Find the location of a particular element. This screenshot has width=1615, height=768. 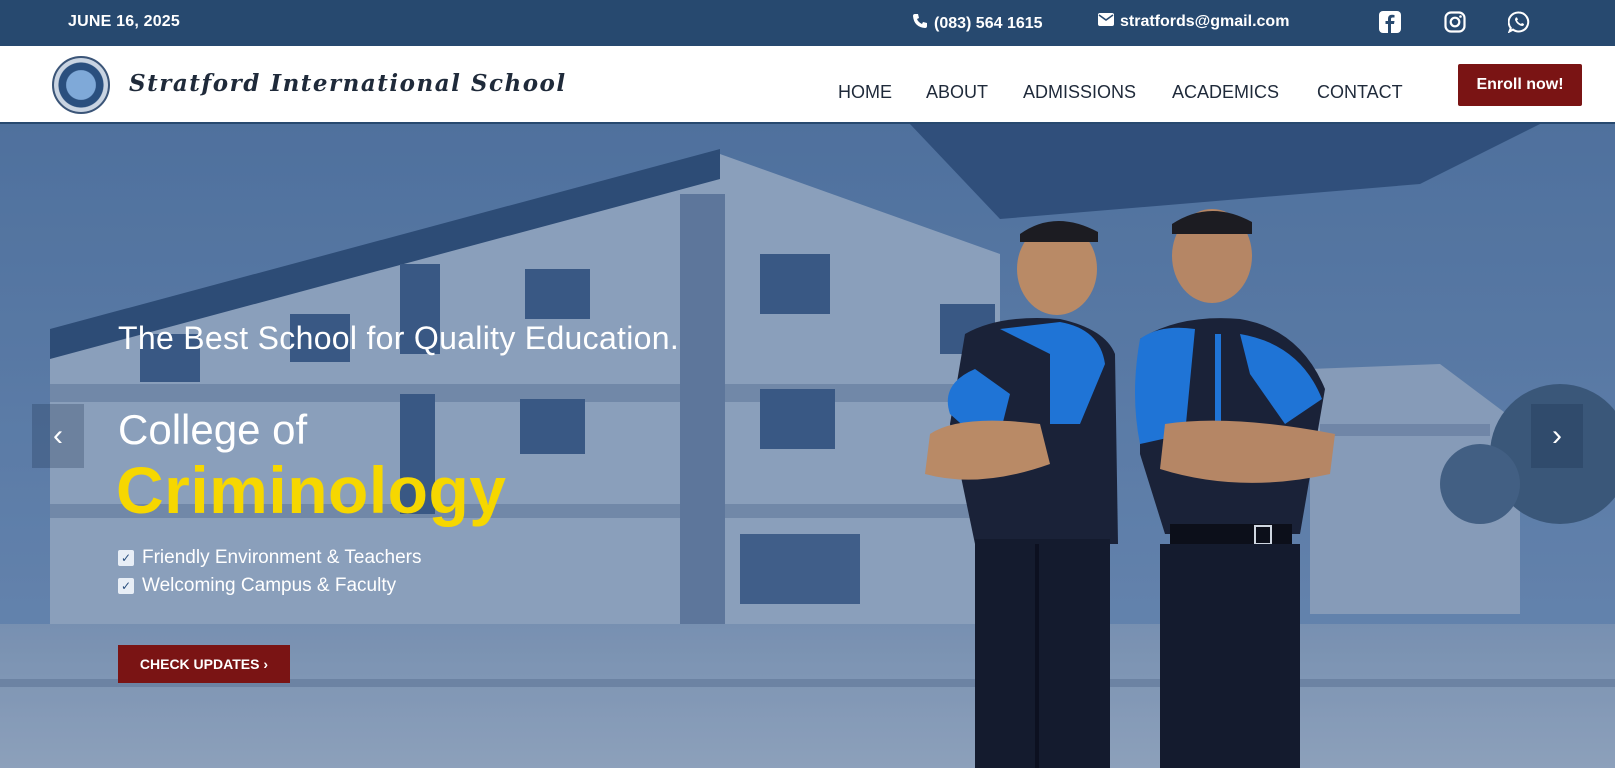

instagram-icon is located at coordinates (1455, 22).